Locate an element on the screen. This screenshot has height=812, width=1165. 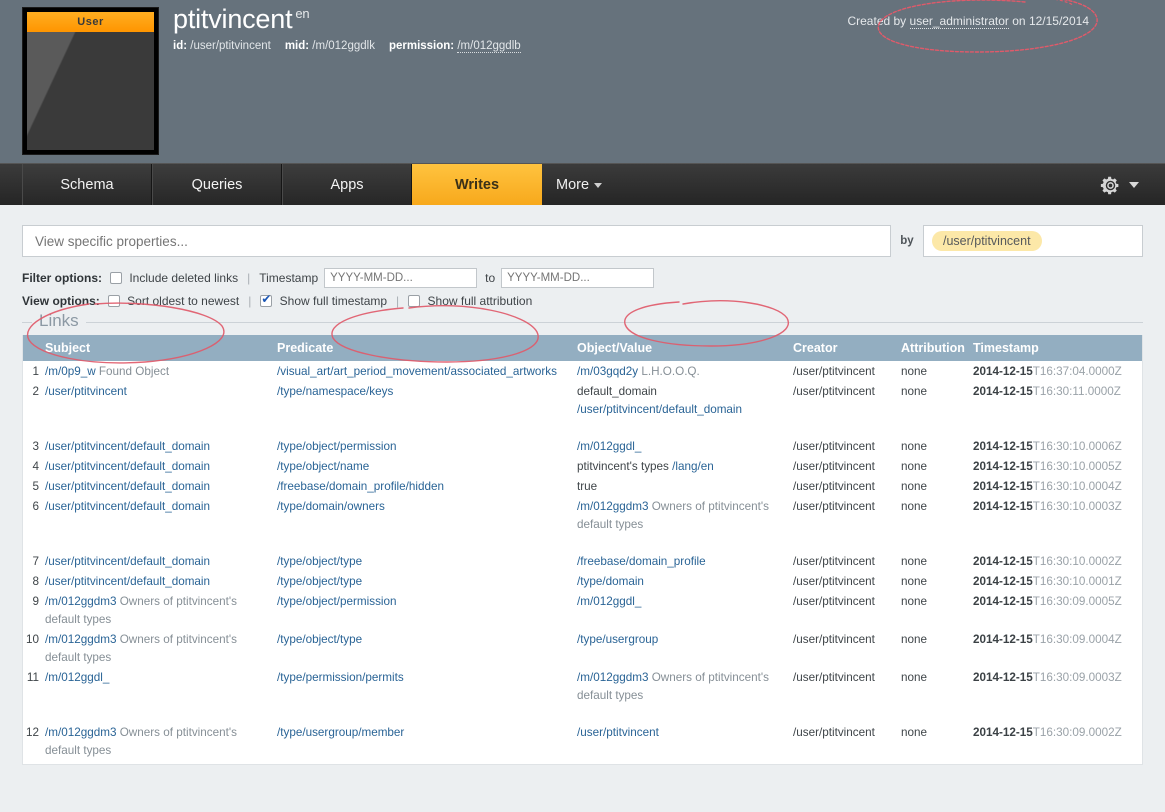
column-header-index is located at coordinates (34, 348).